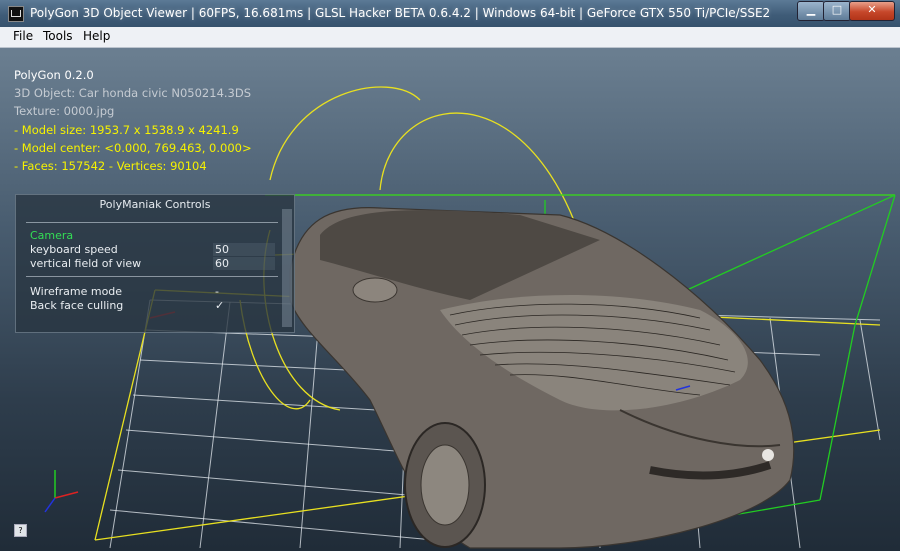  Describe the element at coordinates (155, 204) in the screenshot. I see `panel-title: PolyManiak Controls` at that location.